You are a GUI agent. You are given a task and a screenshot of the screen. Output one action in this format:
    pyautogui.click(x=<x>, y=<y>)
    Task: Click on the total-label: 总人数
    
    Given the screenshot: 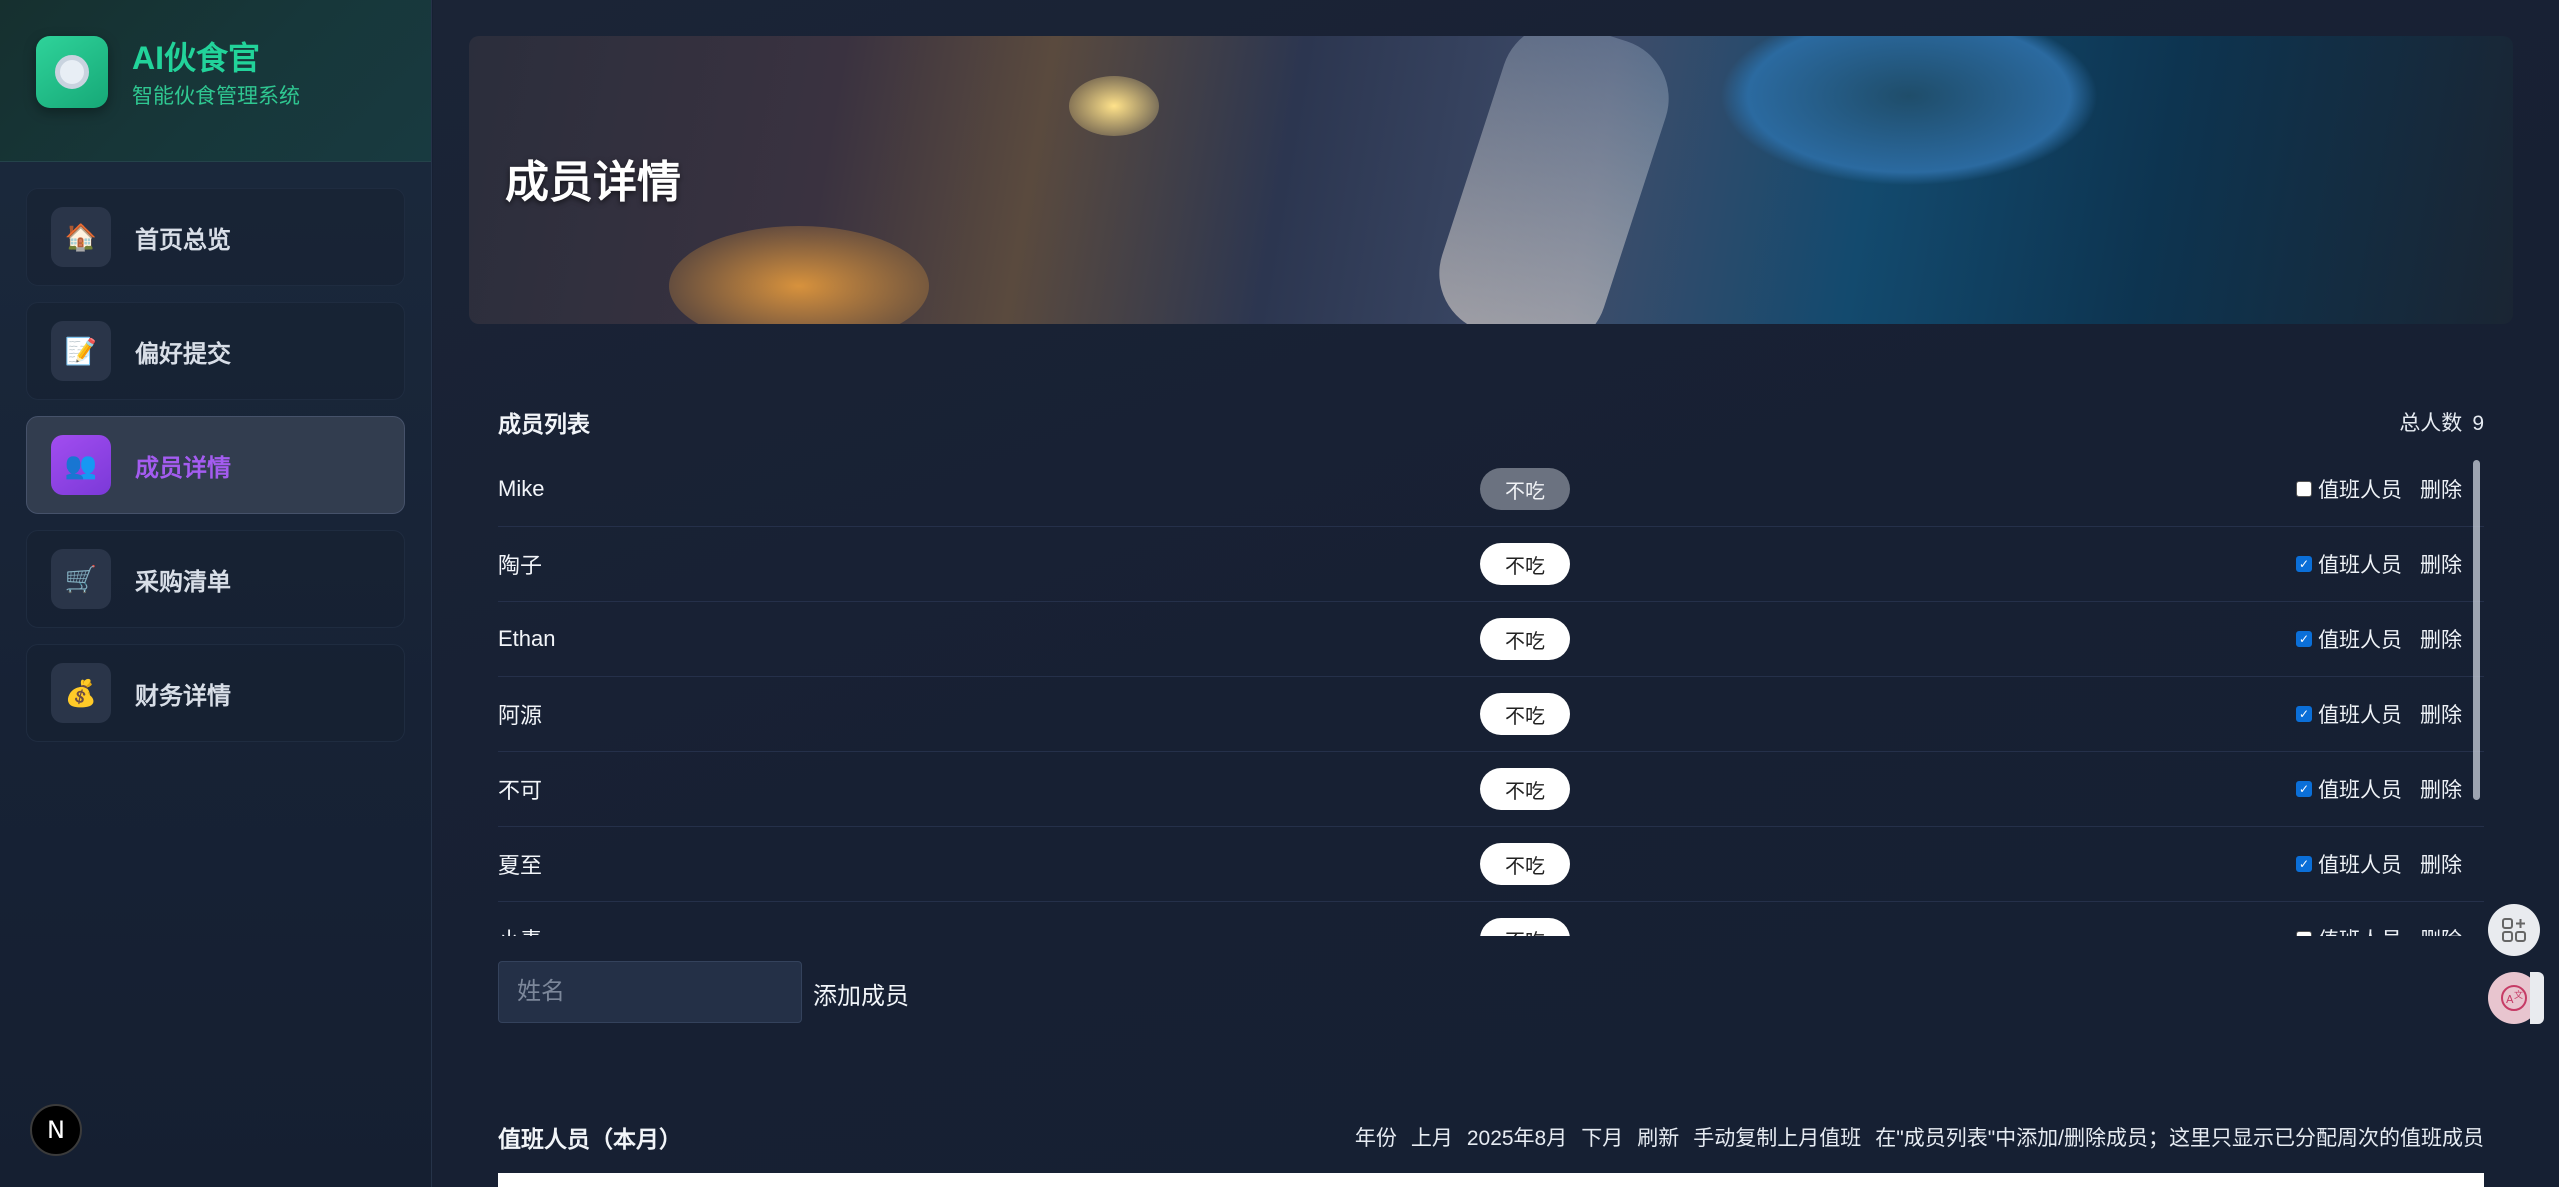 What is the action you would take?
    pyautogui.click(x=2431, y=423)
    